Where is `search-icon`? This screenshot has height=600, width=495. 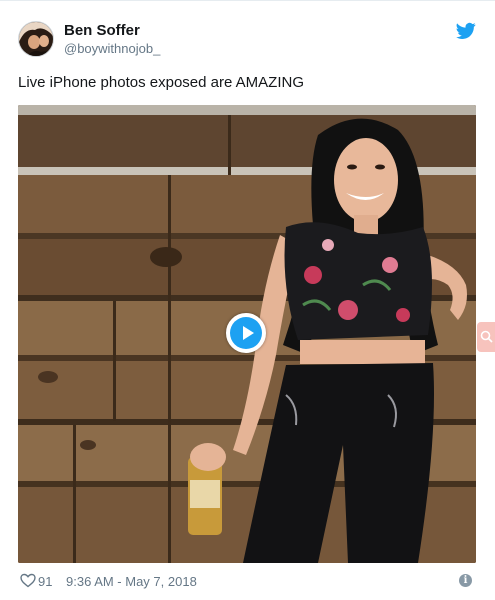
search-icon is located at coordinates (486, 336).